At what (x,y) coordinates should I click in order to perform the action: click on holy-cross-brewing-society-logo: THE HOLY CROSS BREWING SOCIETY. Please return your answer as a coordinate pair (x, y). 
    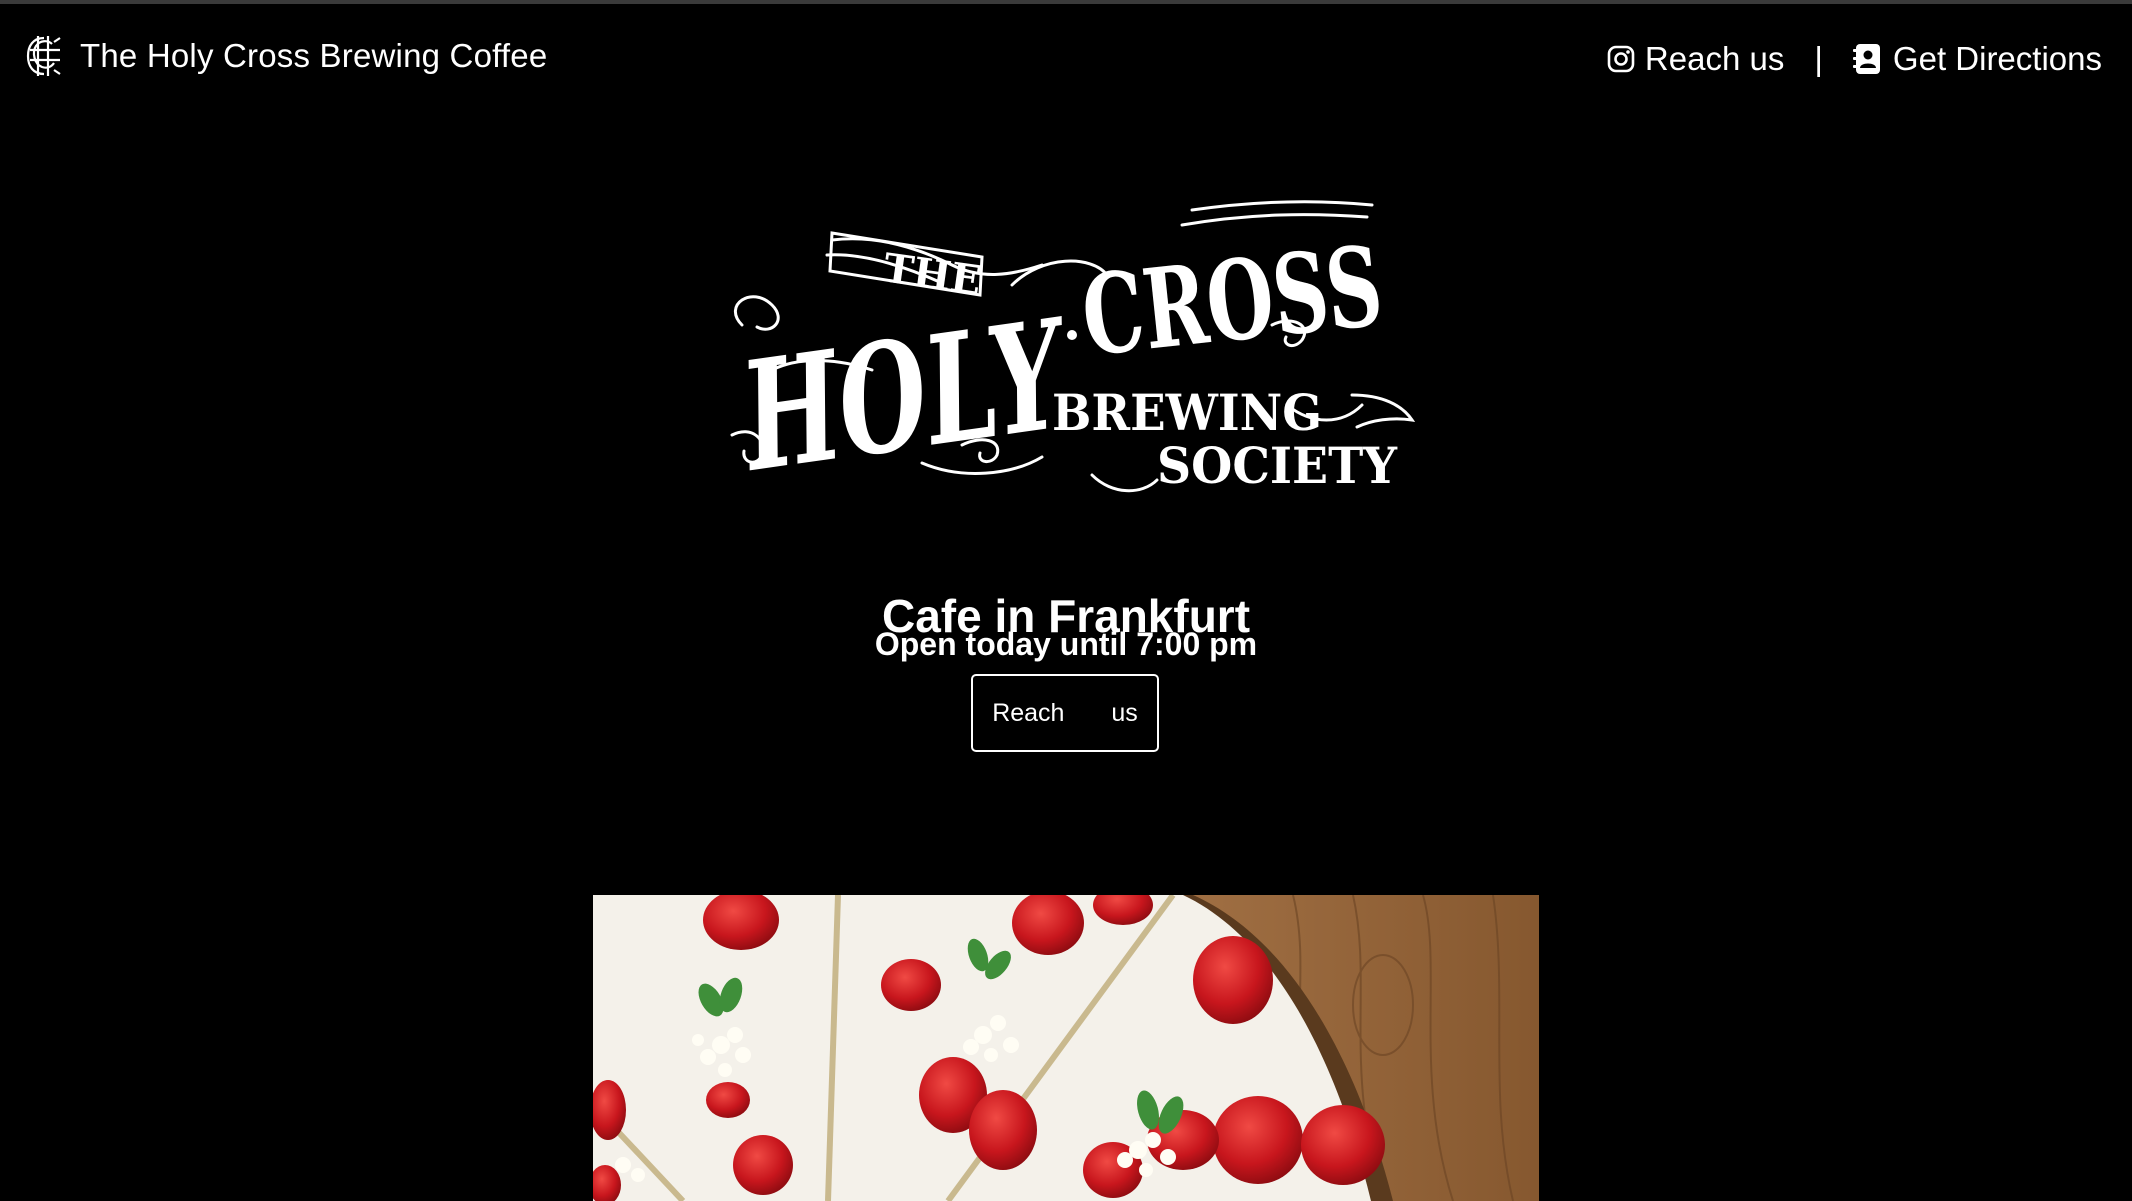
    Looking at the image, I should click on (1073, 352).